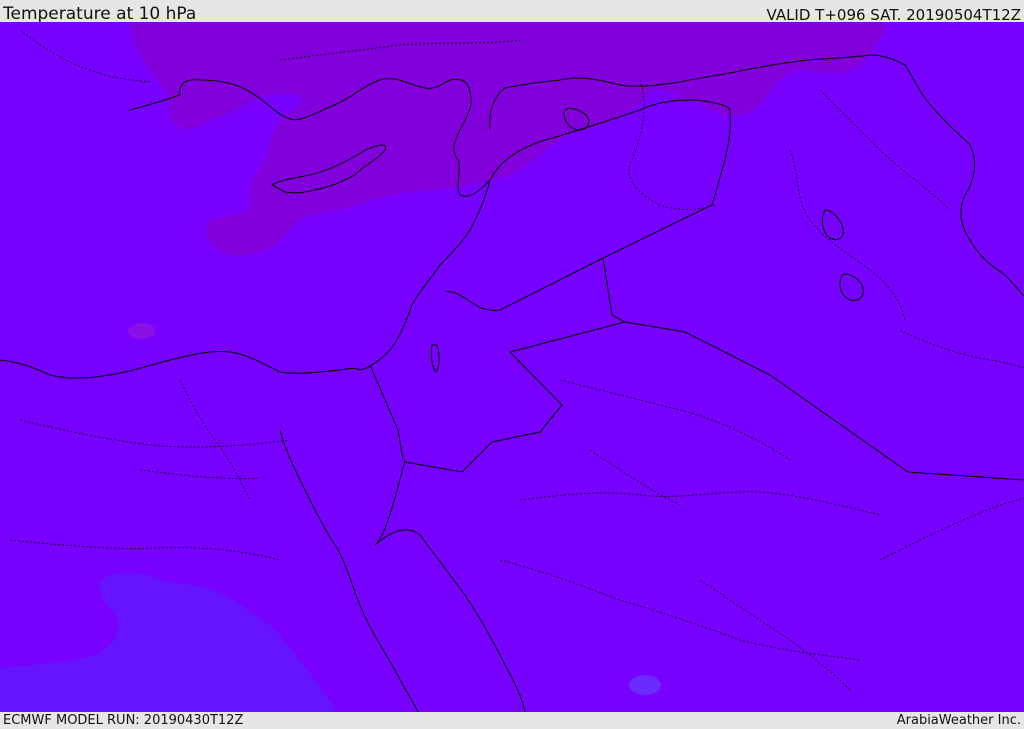  I want to click on cold-spot, so click(142, 331).